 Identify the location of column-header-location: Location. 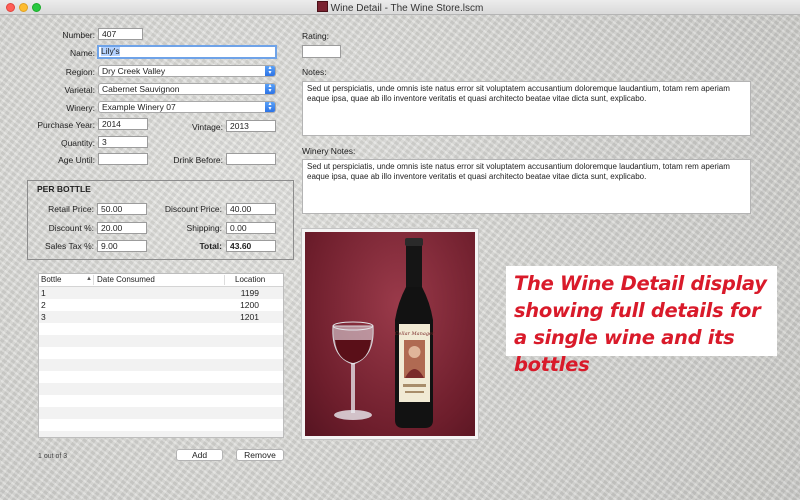
(253, 280).